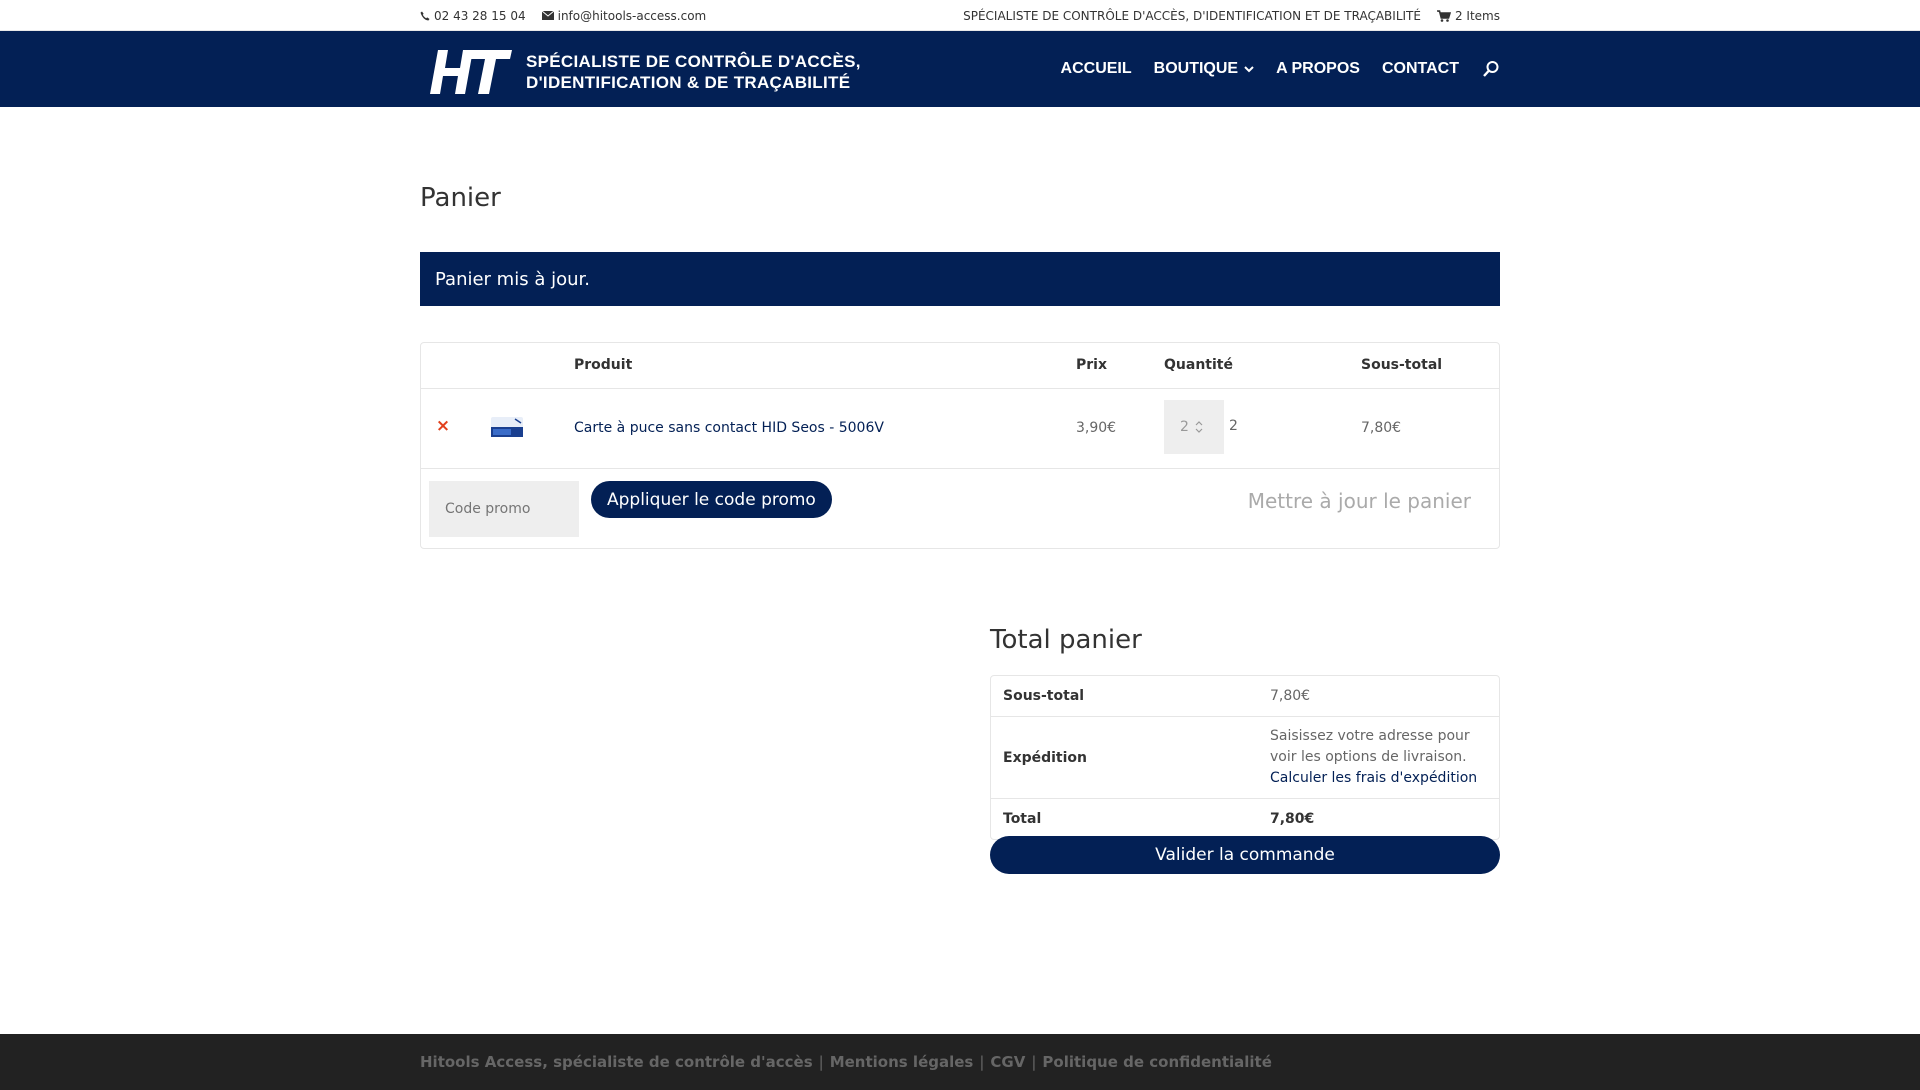 The height and width of the screenshot is (1090, 1920). What do you see at coordinates (1378, 778) in the screenshot?
I see `calculate-shipping-link: Calculer les frais d'expédition` at bounding box center [1378, 778].